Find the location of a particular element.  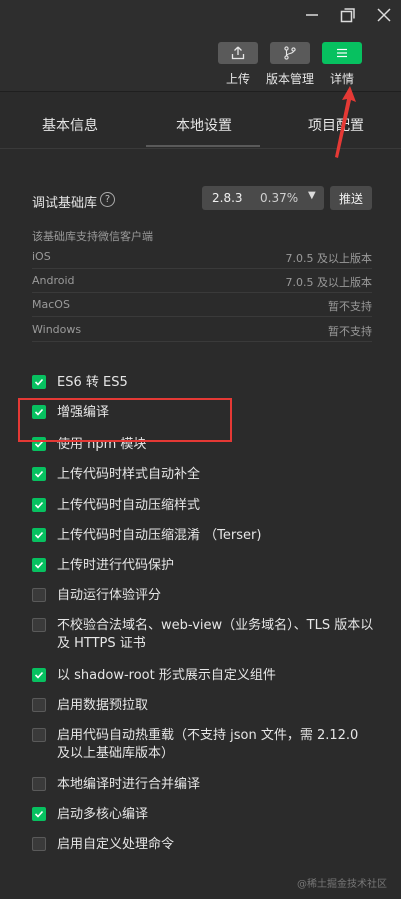

support-title: 该基础库支持微信客户端 is located at coordinates (92, 236).